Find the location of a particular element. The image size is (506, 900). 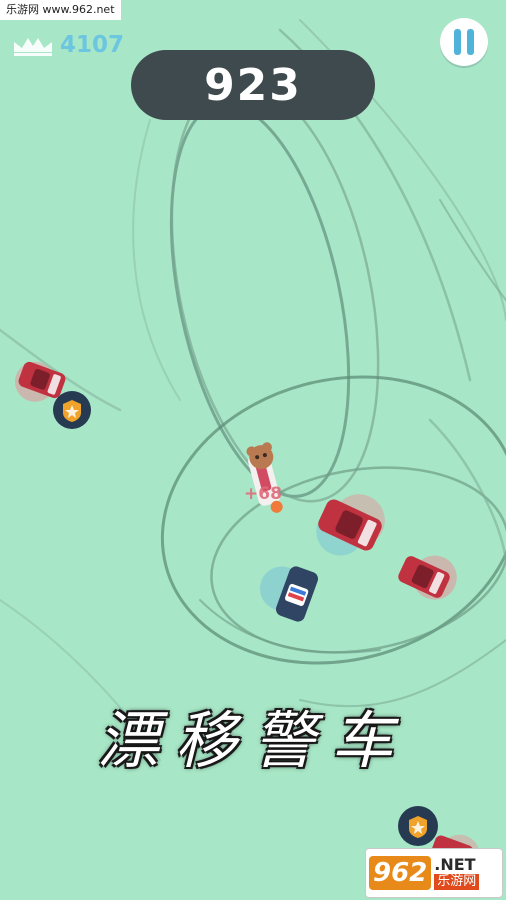

police-car is located at coordinates (289, 594).